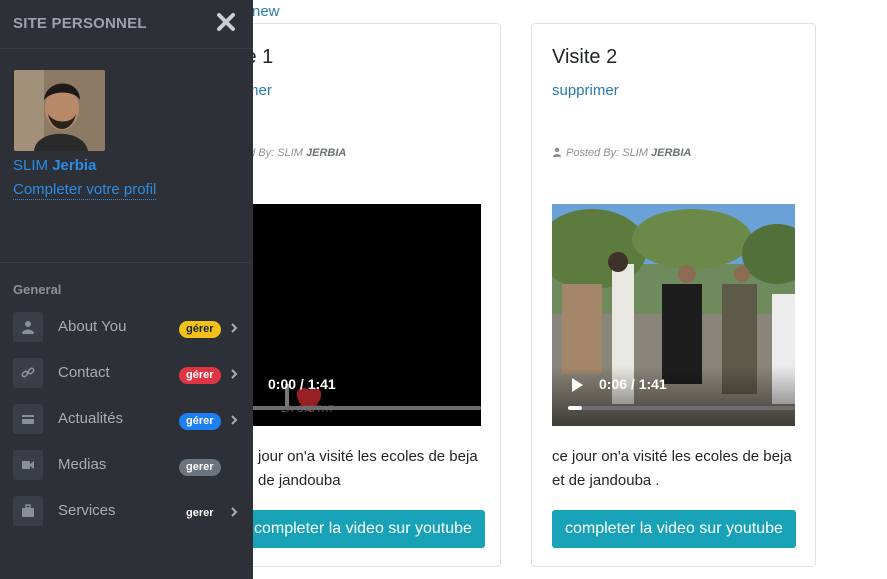  Describe the element at coordinates (82, 464) in the screenshot. I see `sidebar-item-label: Medias` at that location.